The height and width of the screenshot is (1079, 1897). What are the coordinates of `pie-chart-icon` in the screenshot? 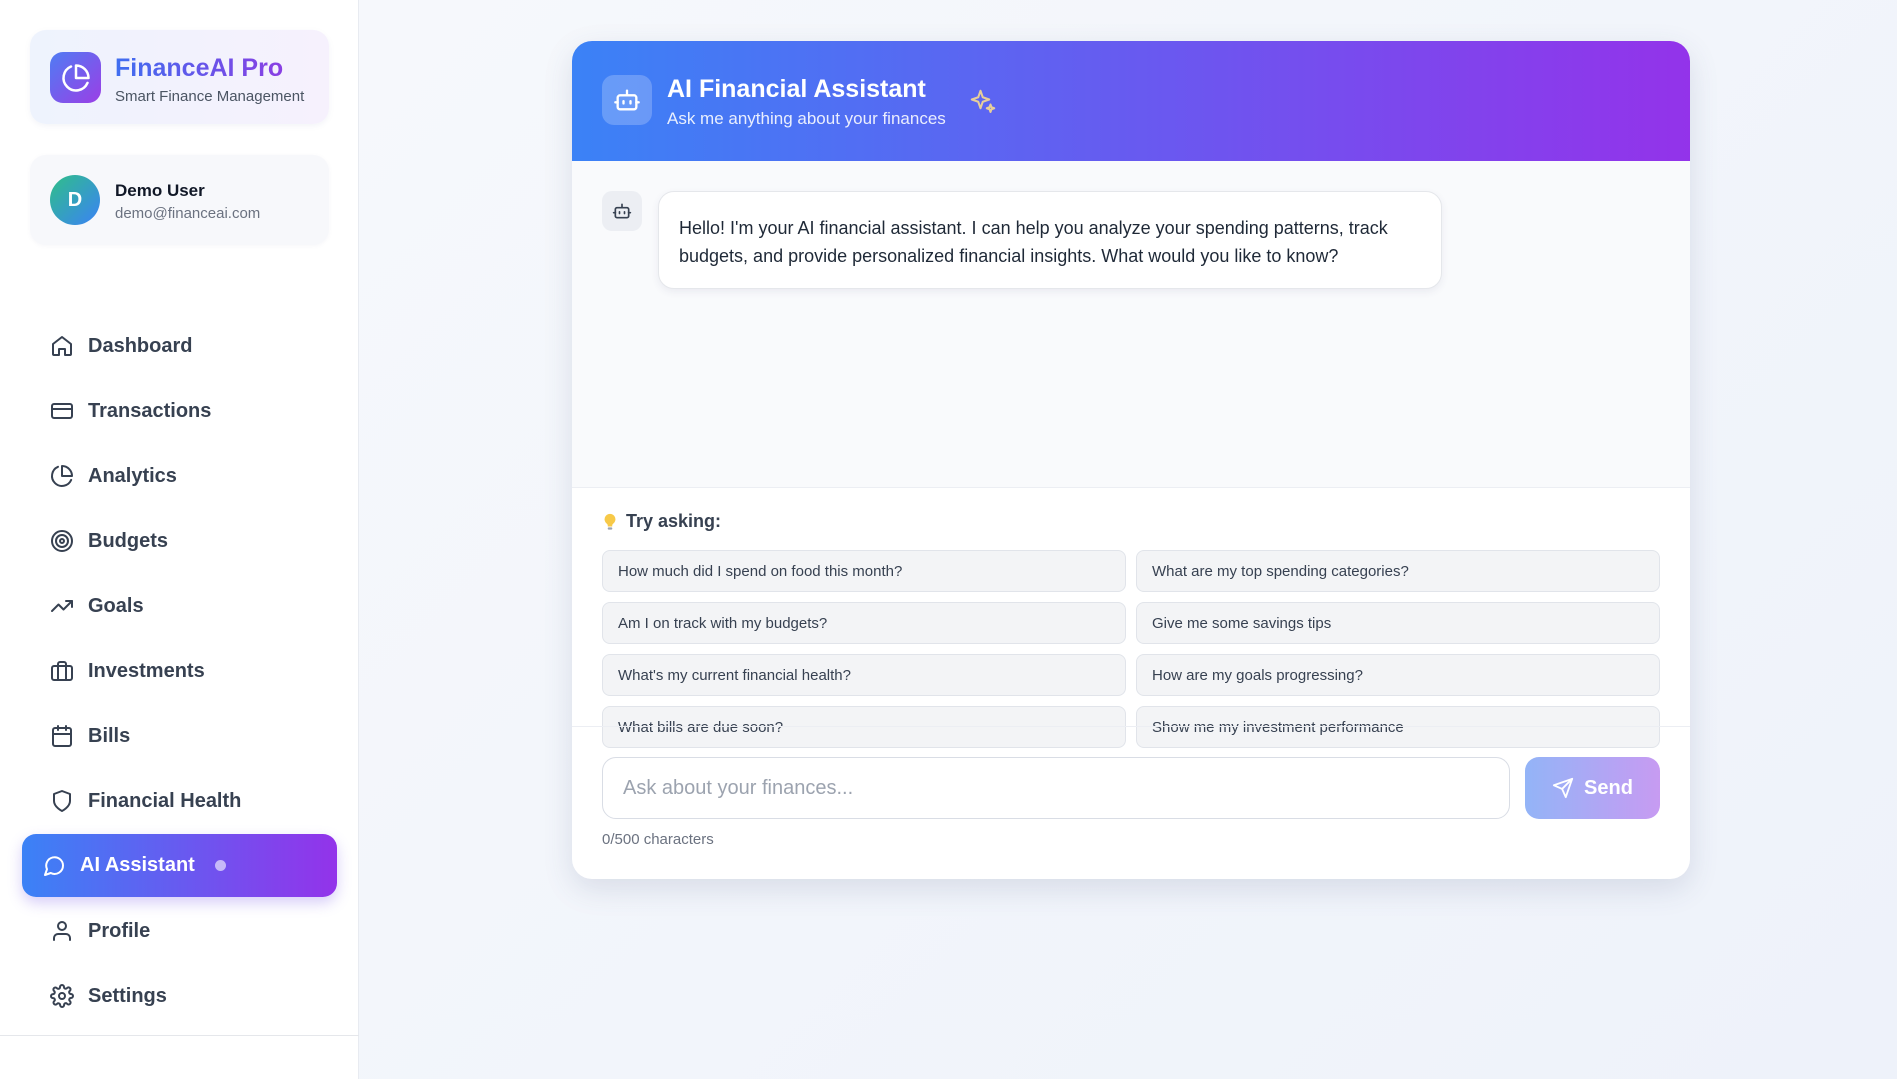 It's located at (62, 476).